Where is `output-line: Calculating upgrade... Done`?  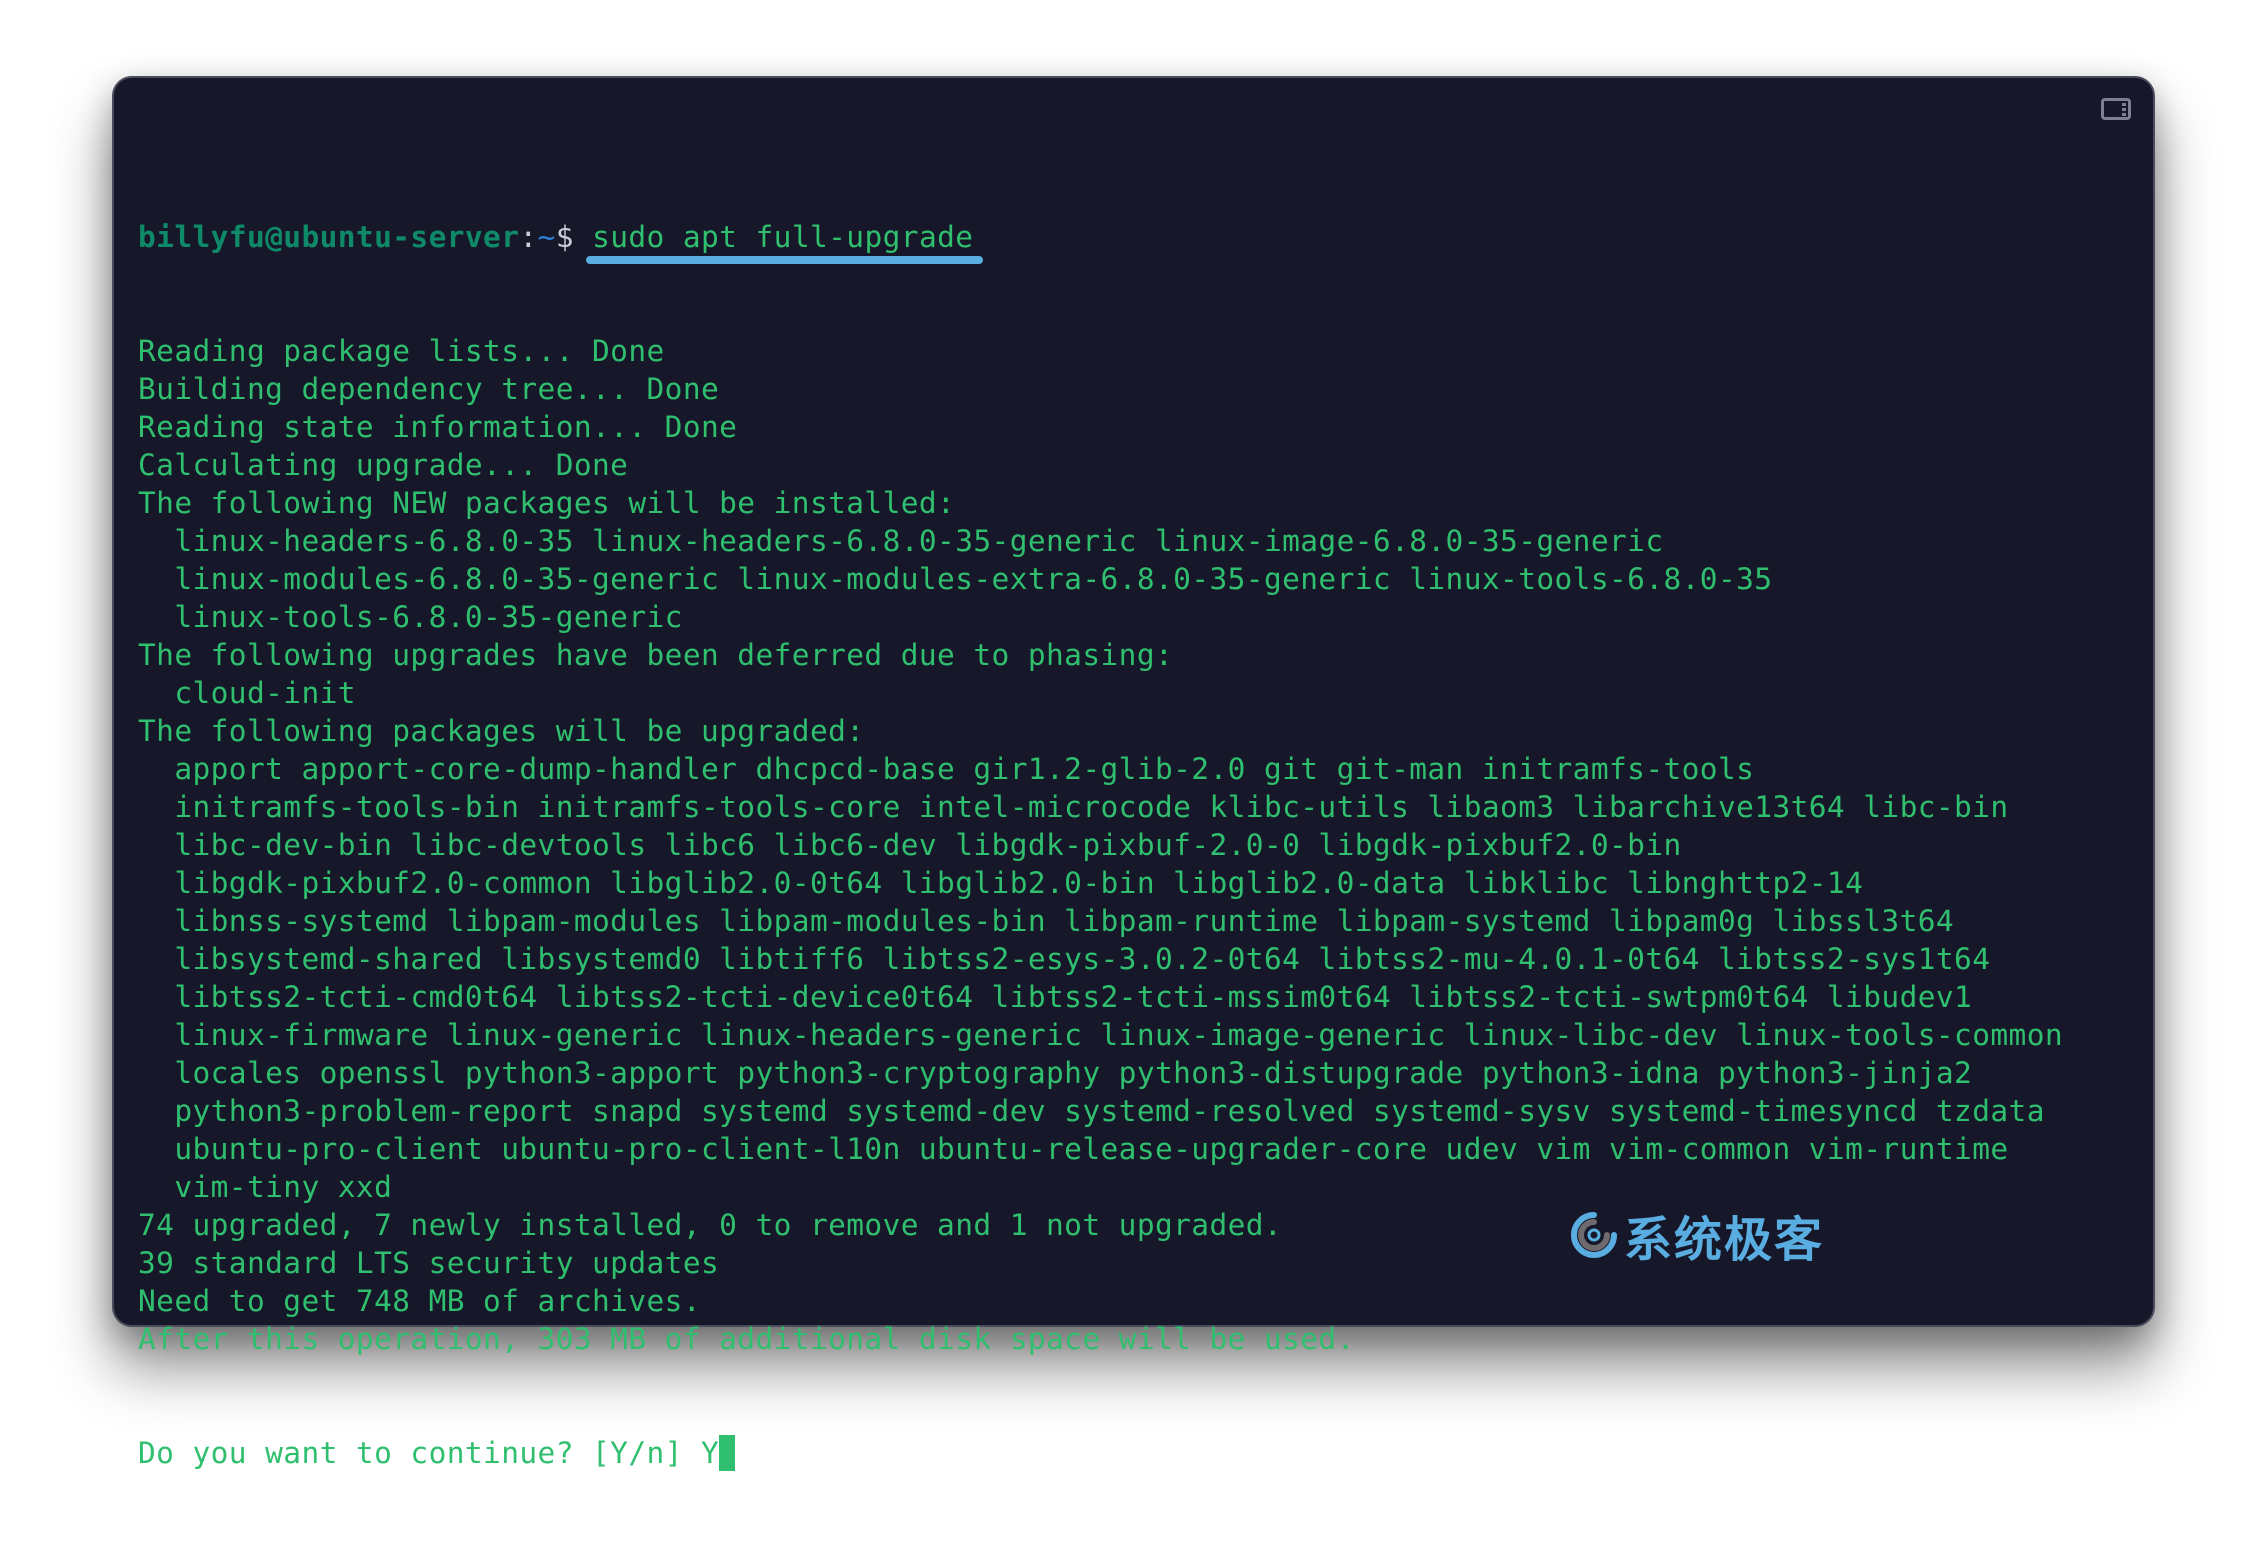
output-line: Calculating upgrade... Done is located at coordinates (383, 465).